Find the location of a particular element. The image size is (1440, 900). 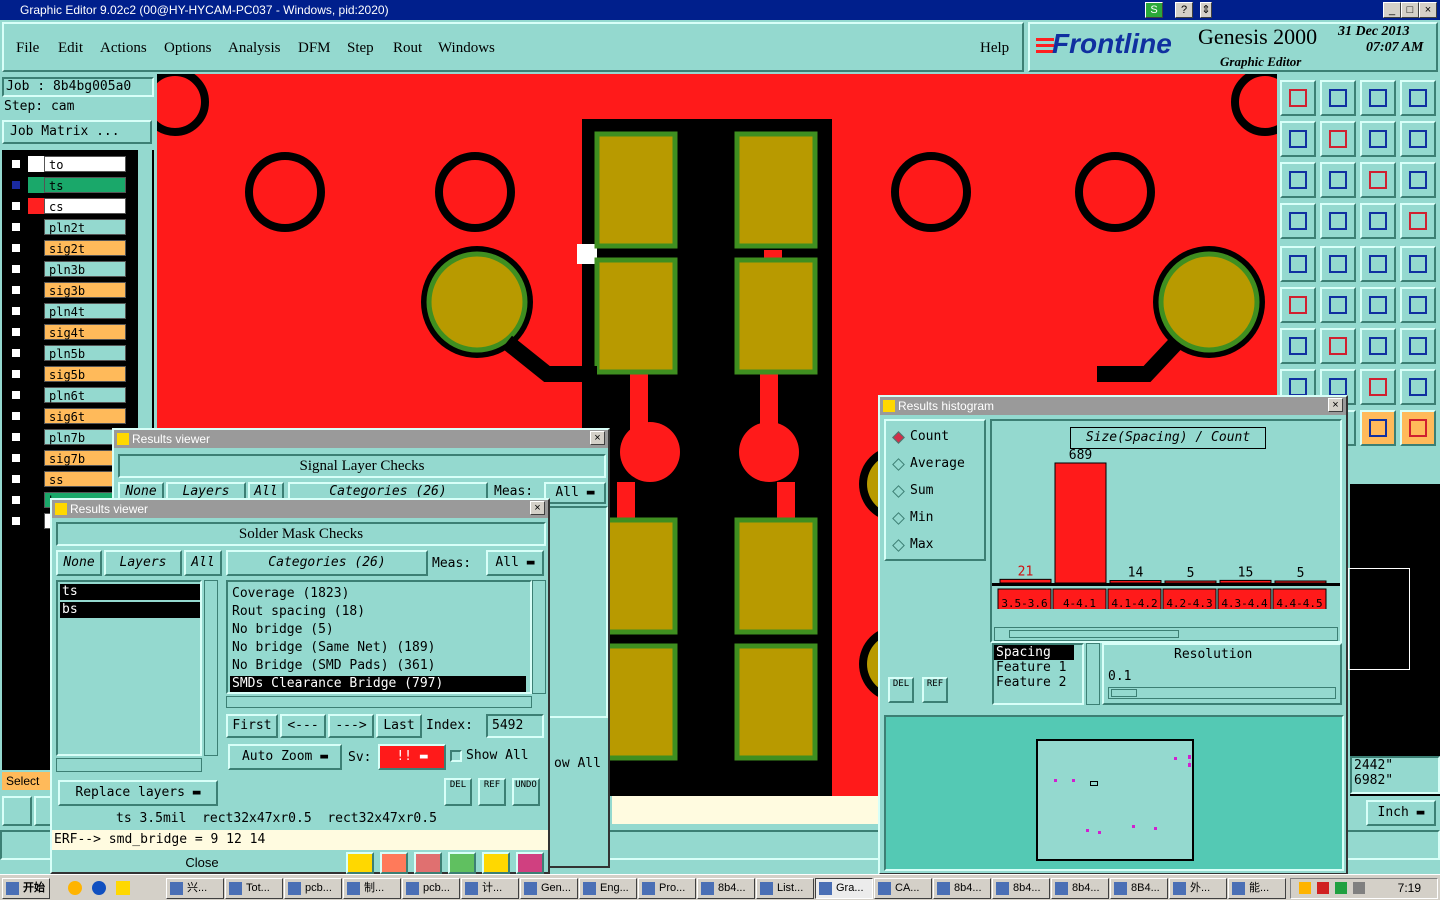

snap-icon is located at coordinates (1378, 221).